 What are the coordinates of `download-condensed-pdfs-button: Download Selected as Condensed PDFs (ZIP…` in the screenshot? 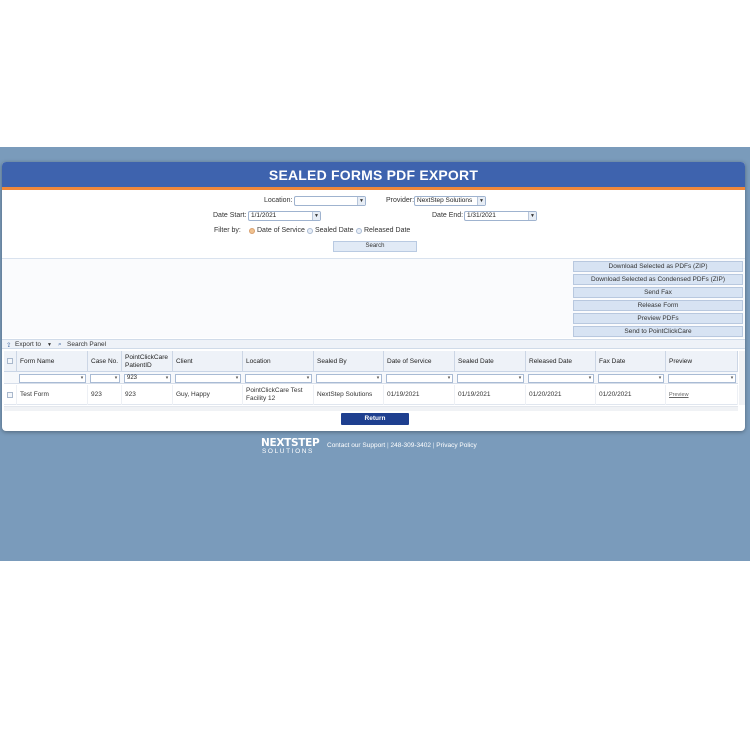 It's located at (658, 279).